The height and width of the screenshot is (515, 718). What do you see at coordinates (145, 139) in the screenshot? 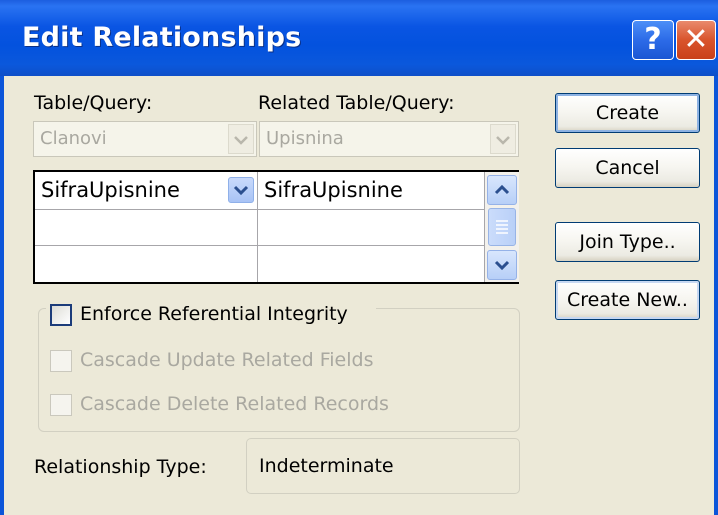
I see `table-query-select: Clanovi` at bounding box center [145, 139].